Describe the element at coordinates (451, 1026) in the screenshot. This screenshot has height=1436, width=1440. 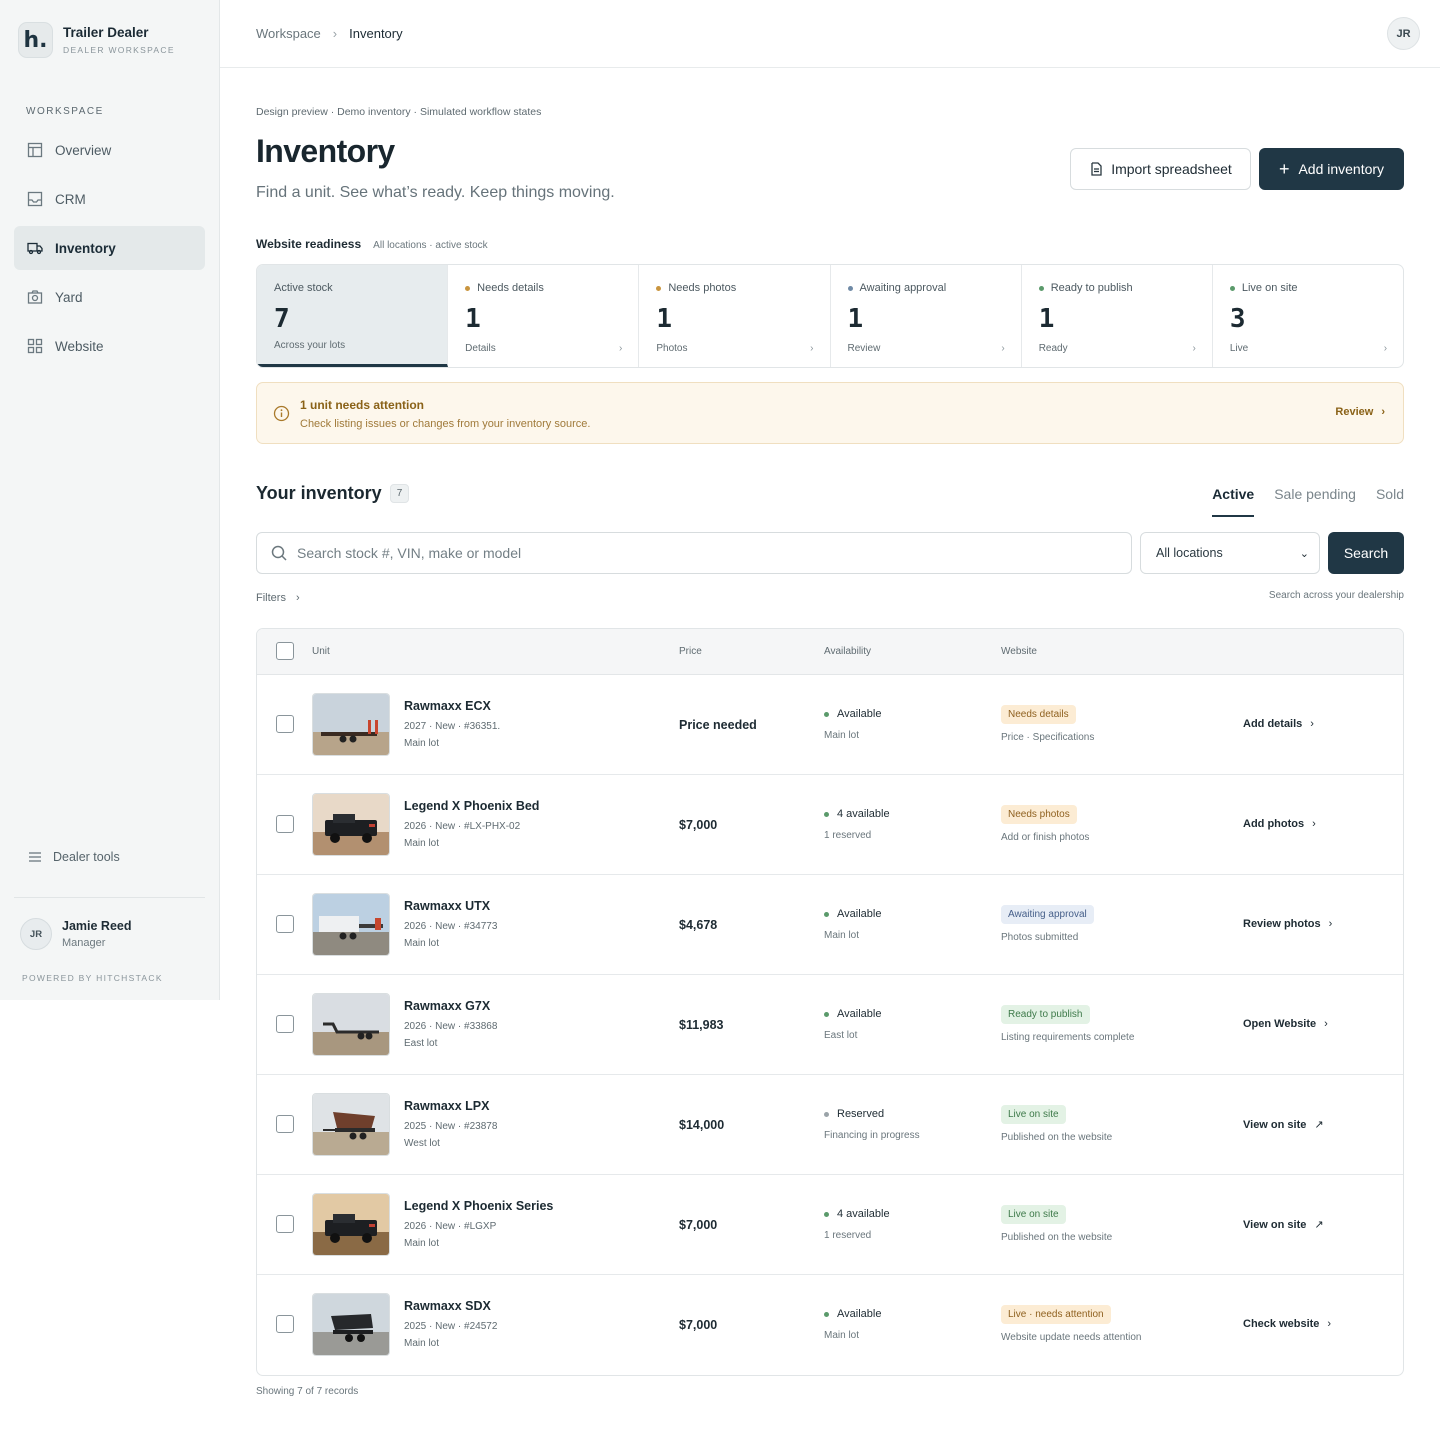
I see `unit-meta: 2026 · New · #33868` at that location.